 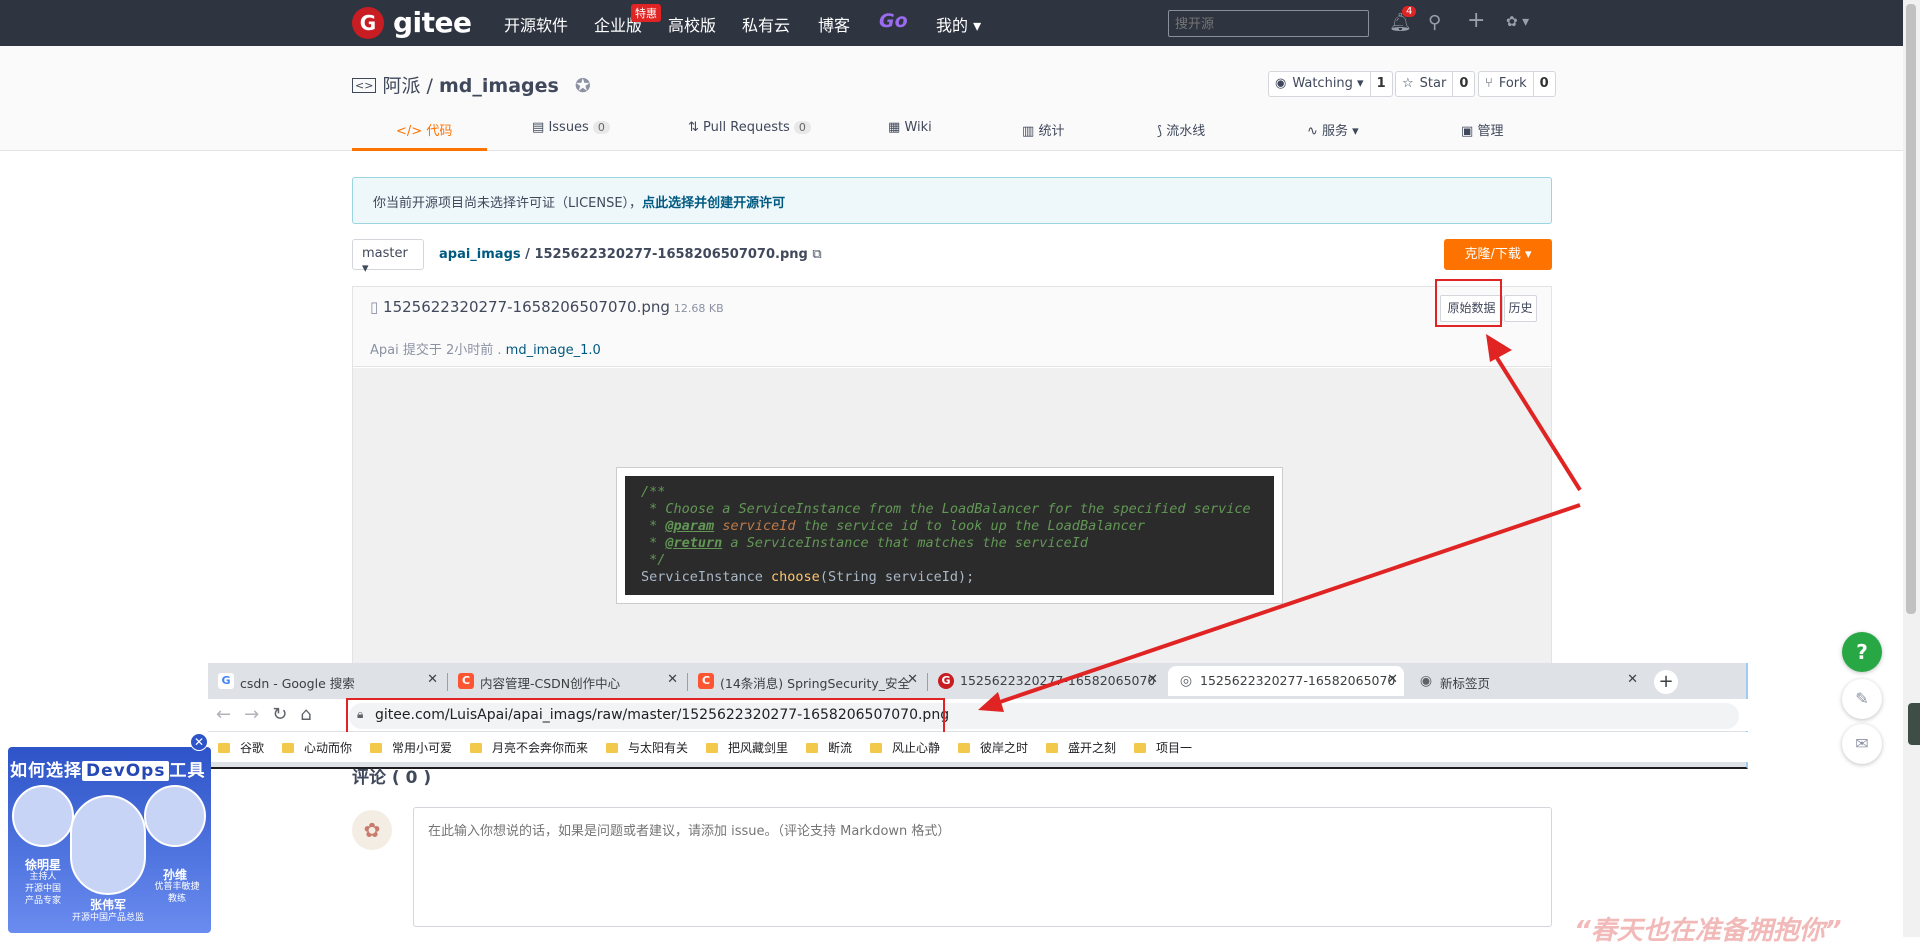 What do you see at coordinates (1489, 83) in the screenshot?
I see `fork-icon: ⑂` at bounding box center [1489, 83].